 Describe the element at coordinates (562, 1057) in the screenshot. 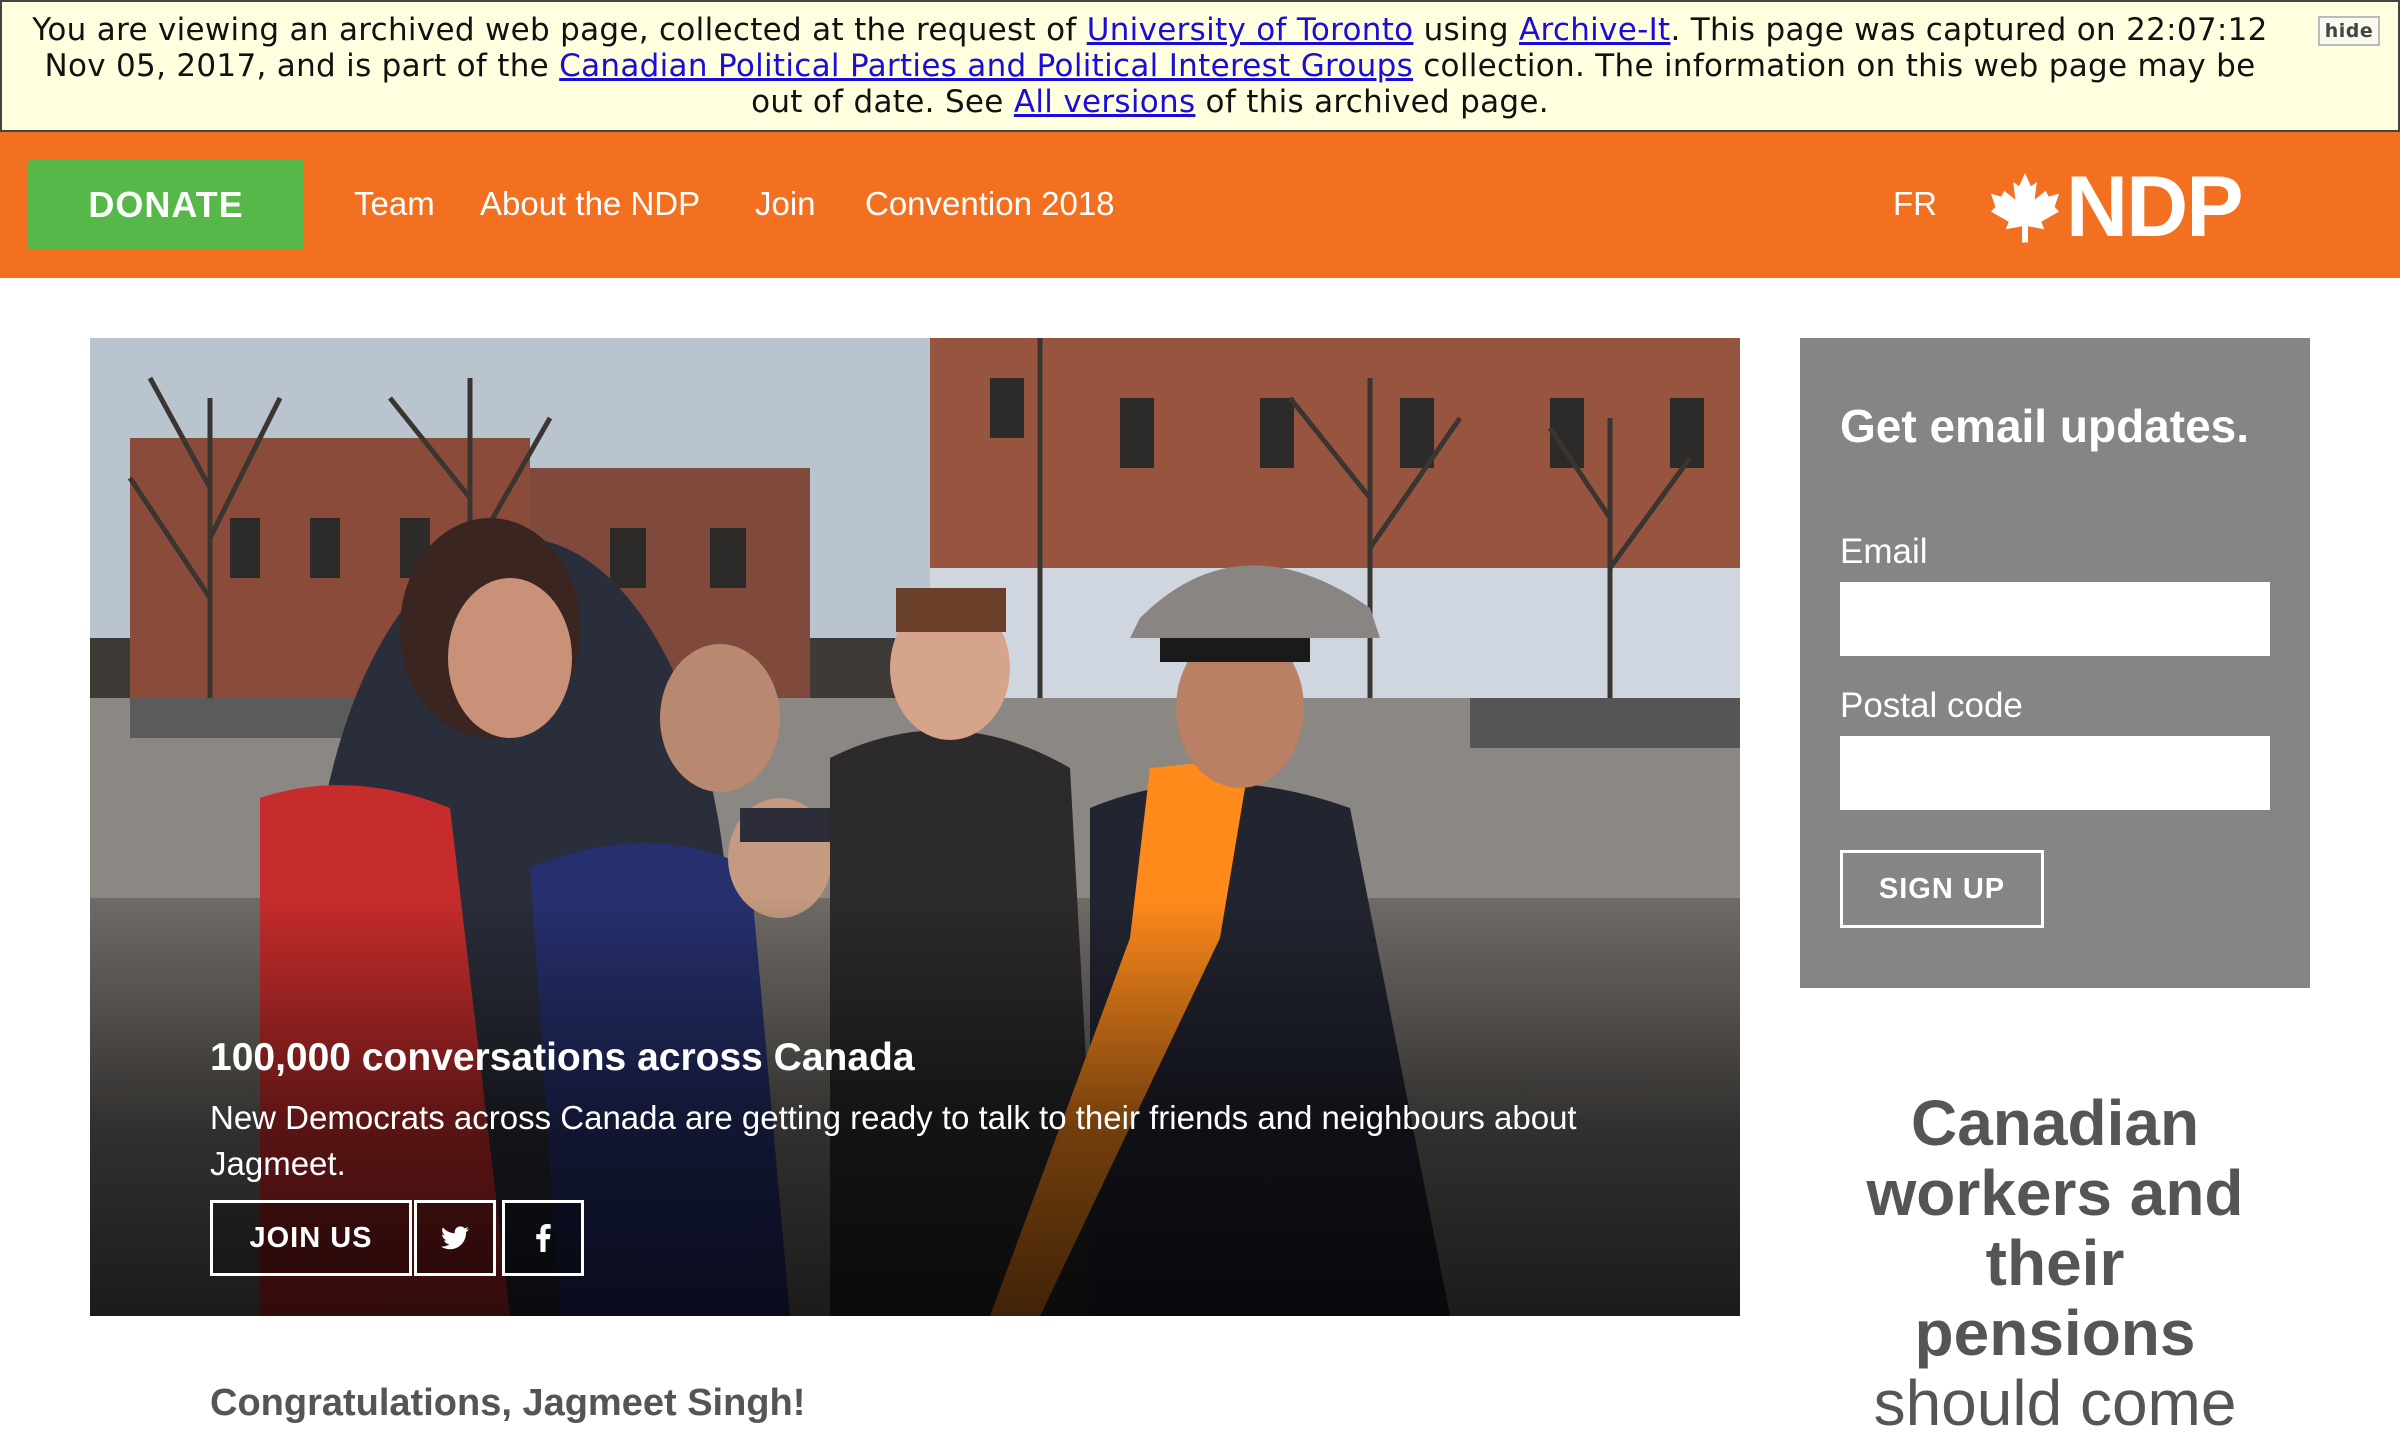

I see `hero-title: 100,000 conversations across Canada` at that location.